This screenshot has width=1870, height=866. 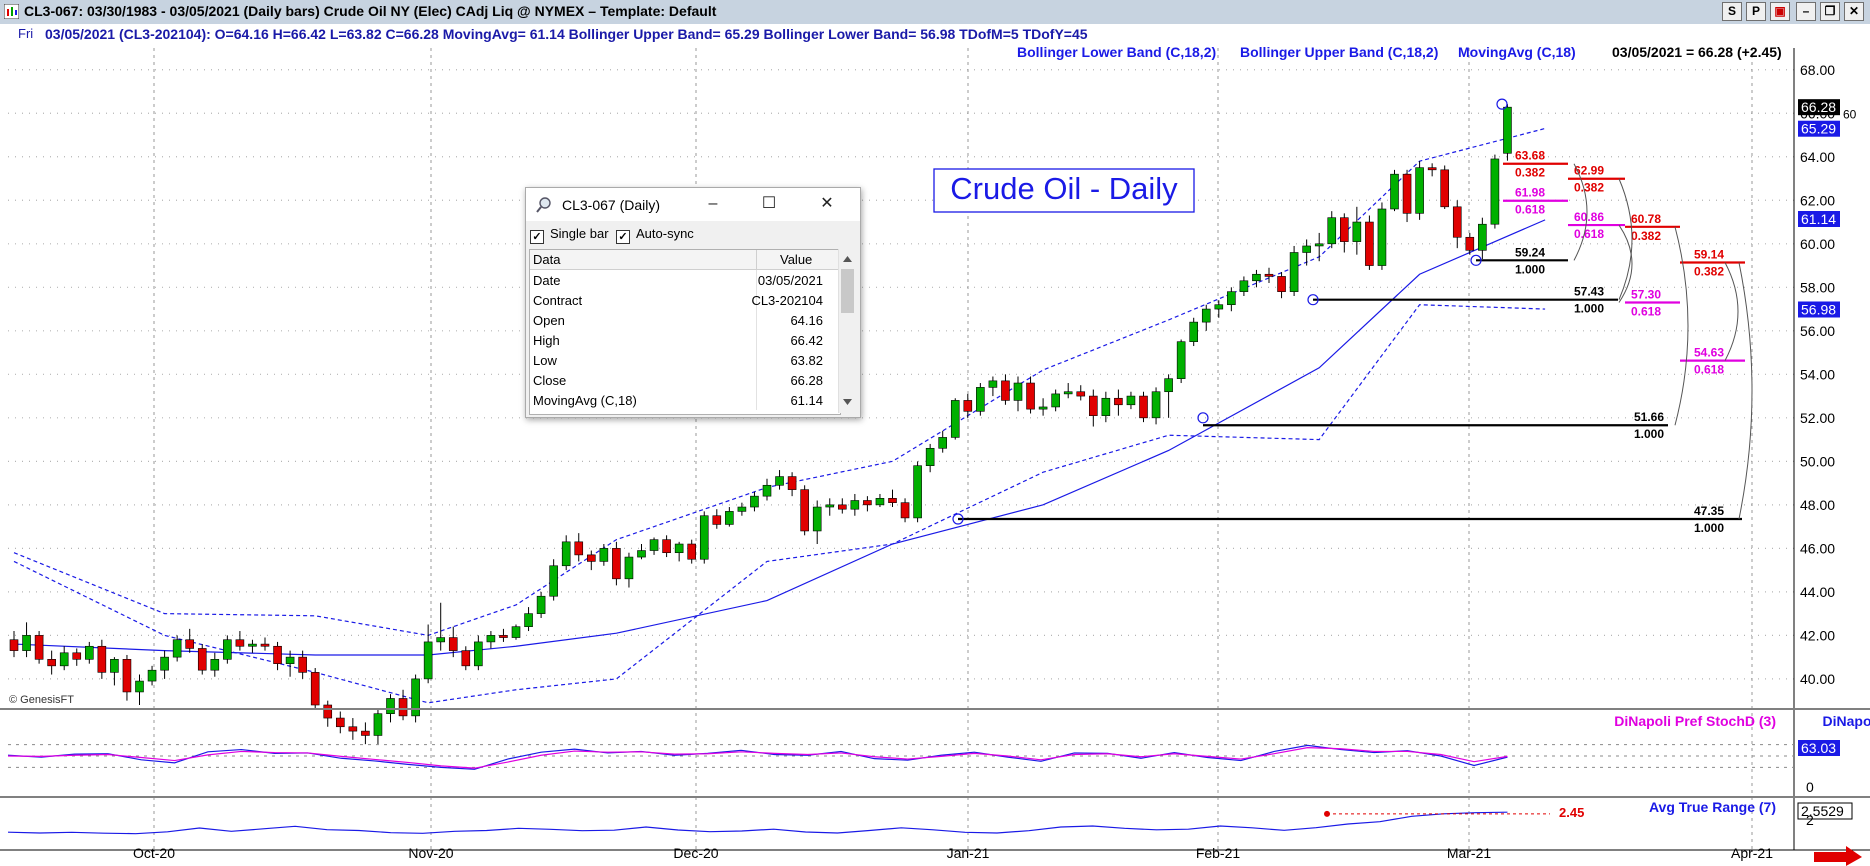 I want to click on legend-lower-band: Bollinger Lower Band (C,18,2), so click(x=1116, y=52).